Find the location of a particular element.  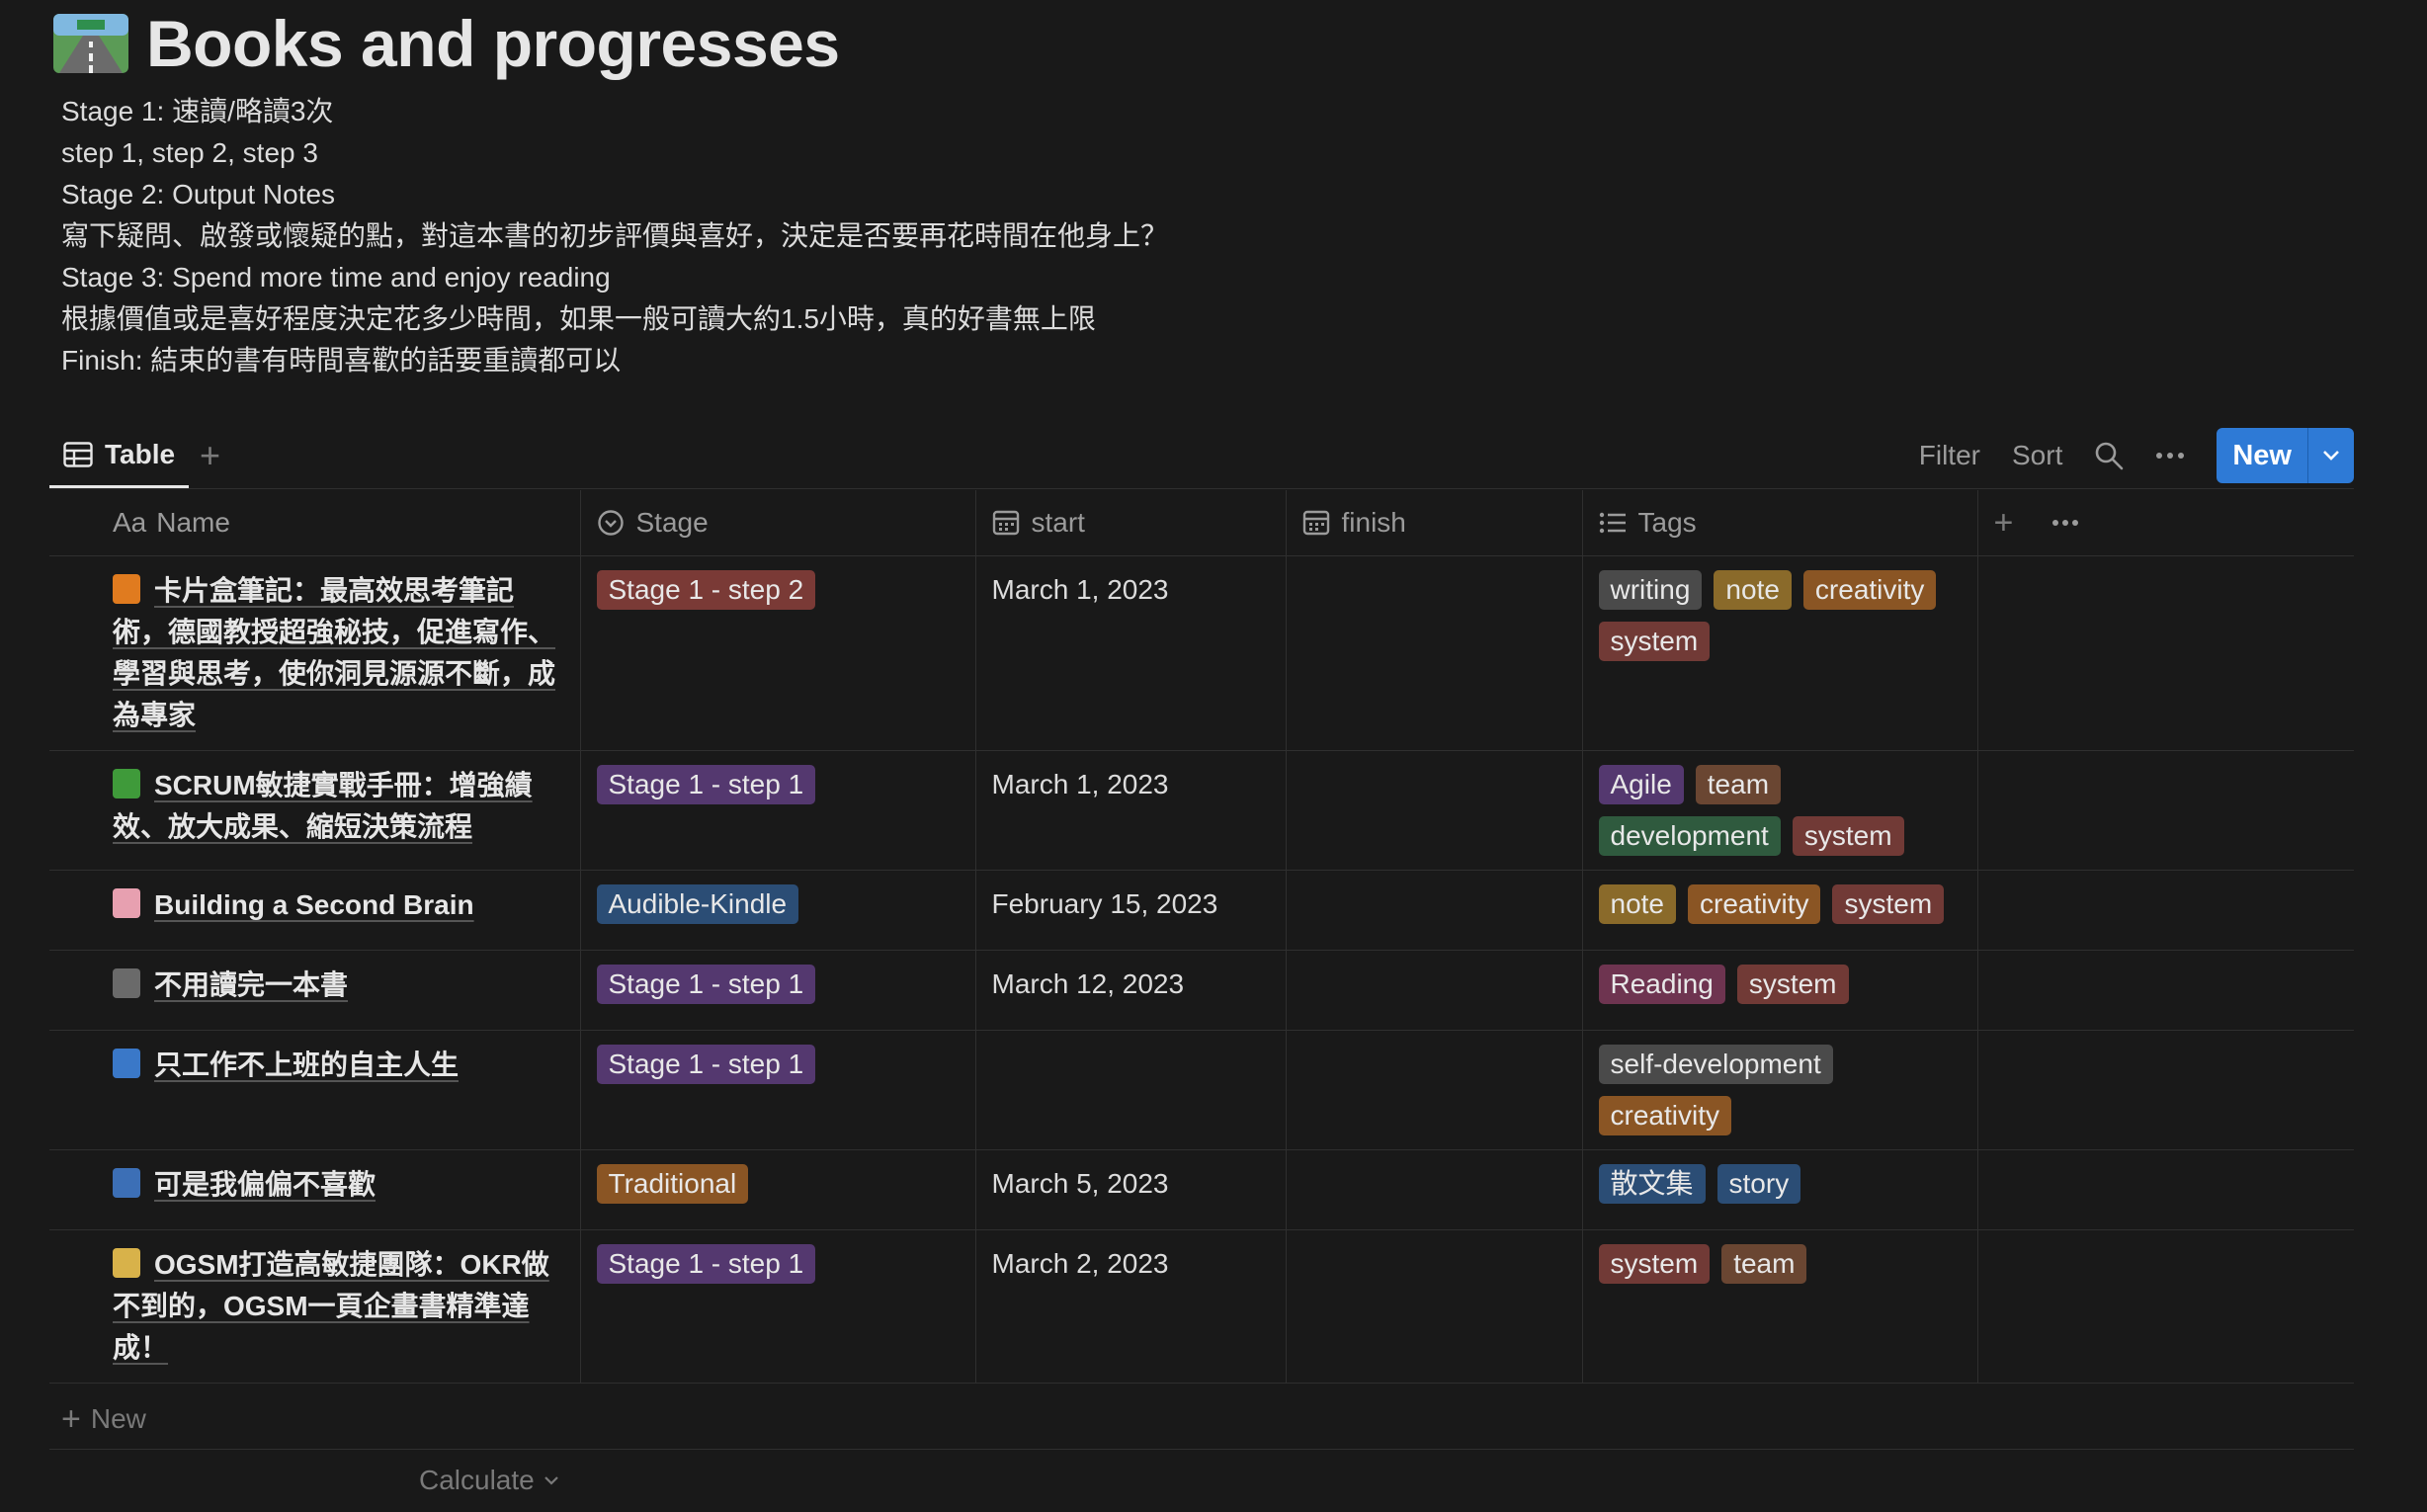

table-row: 可是我偏偏不喜歡 Traditional March 5, 2023 散文集 story is located at coordinates (1202, 1189).